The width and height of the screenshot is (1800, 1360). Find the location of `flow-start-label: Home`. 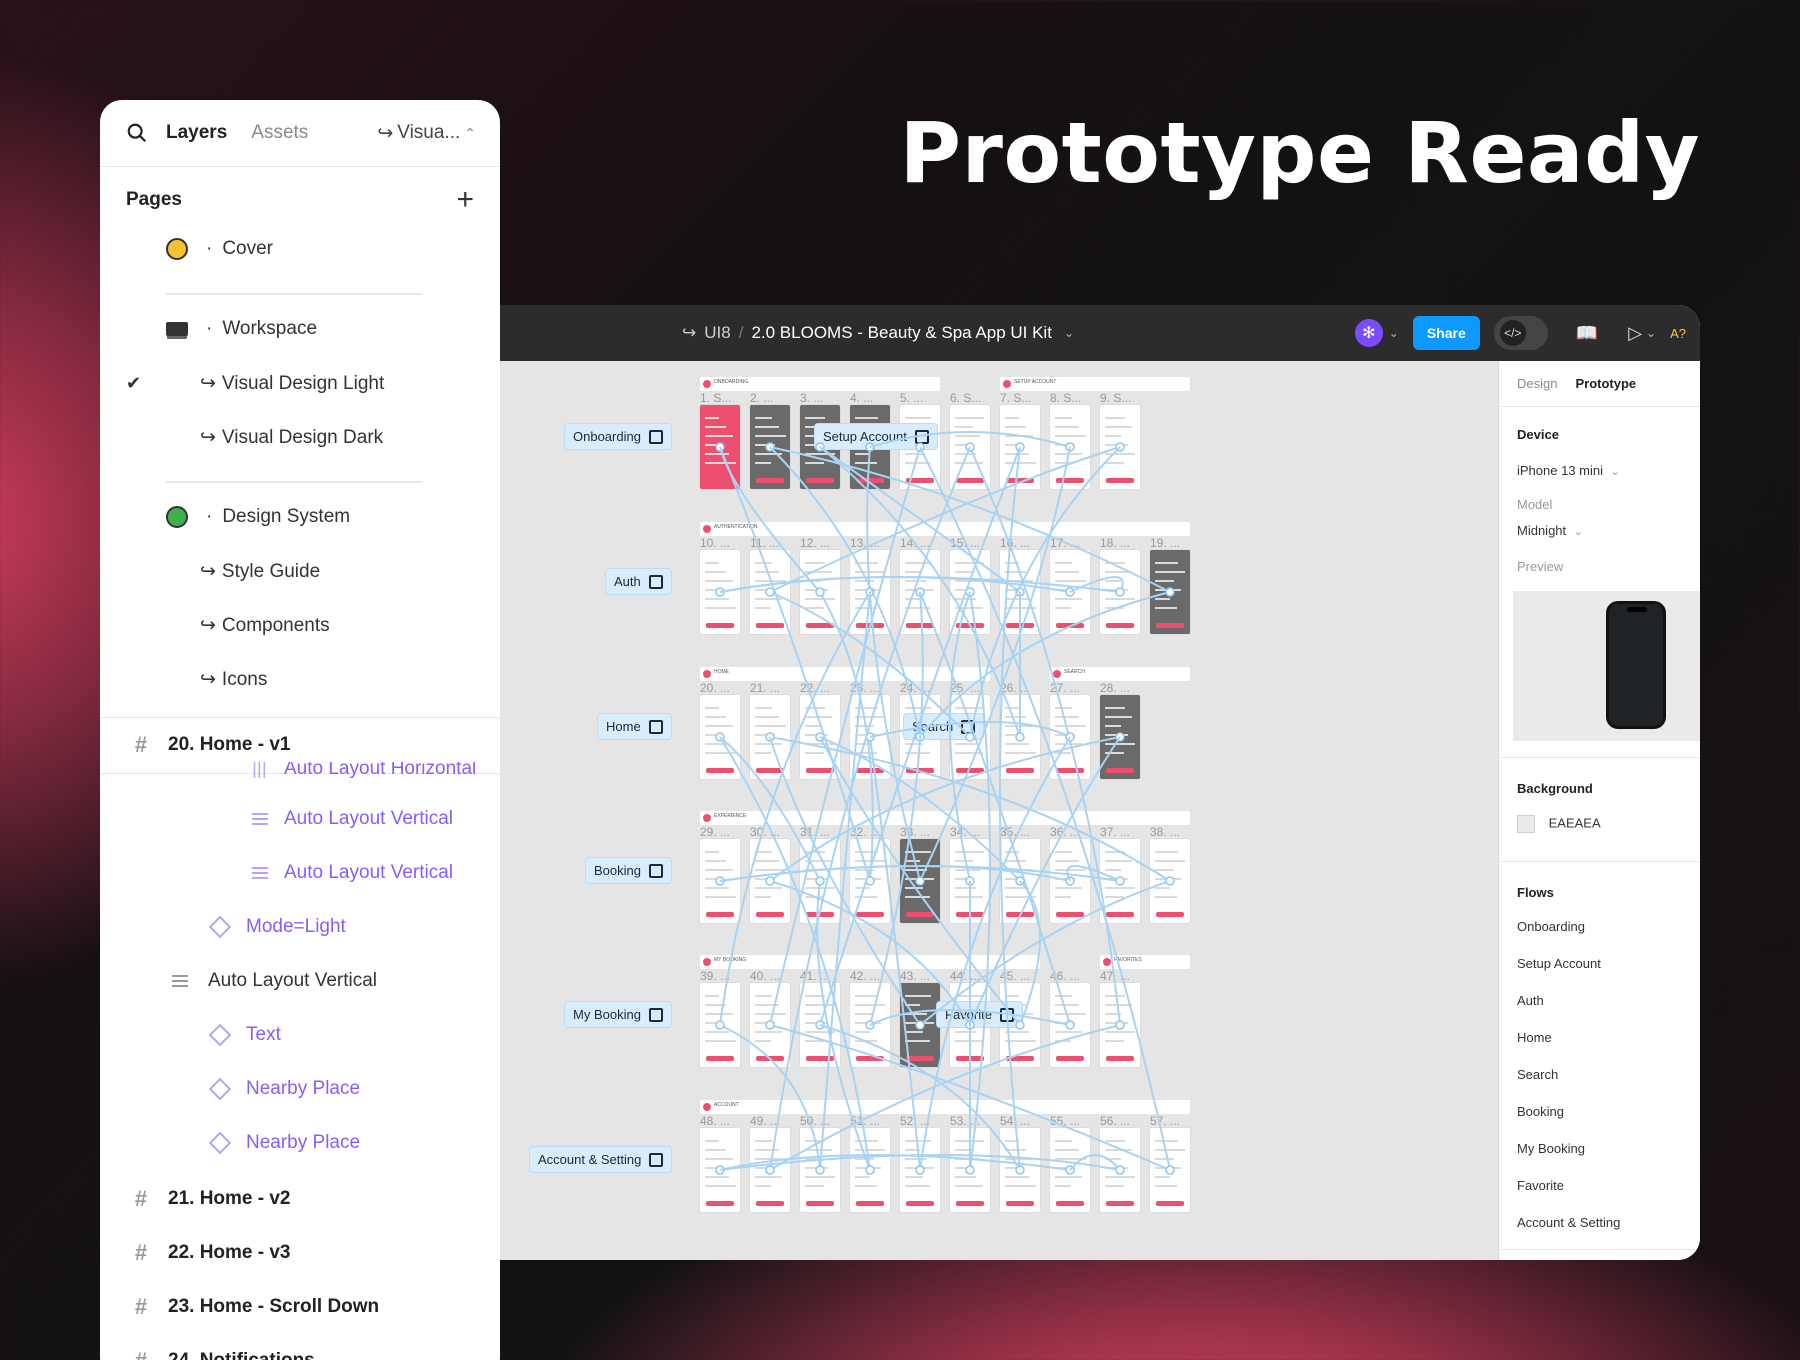

flow-start-label: Home is located at coordinates (634, 726).